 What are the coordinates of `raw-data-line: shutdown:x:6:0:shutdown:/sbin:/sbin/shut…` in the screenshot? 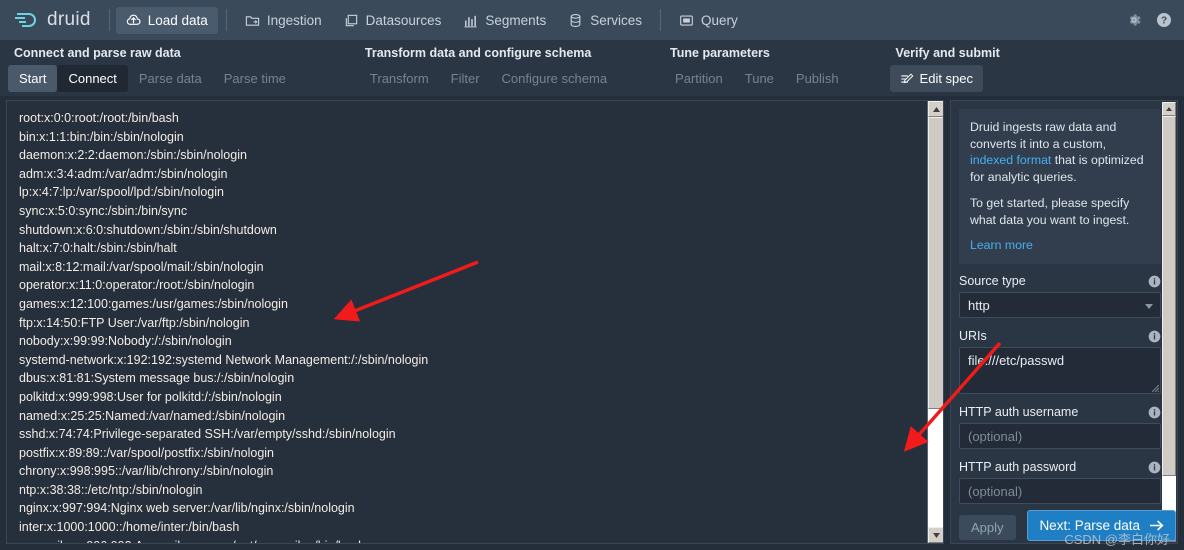 It's located at (148, 229).